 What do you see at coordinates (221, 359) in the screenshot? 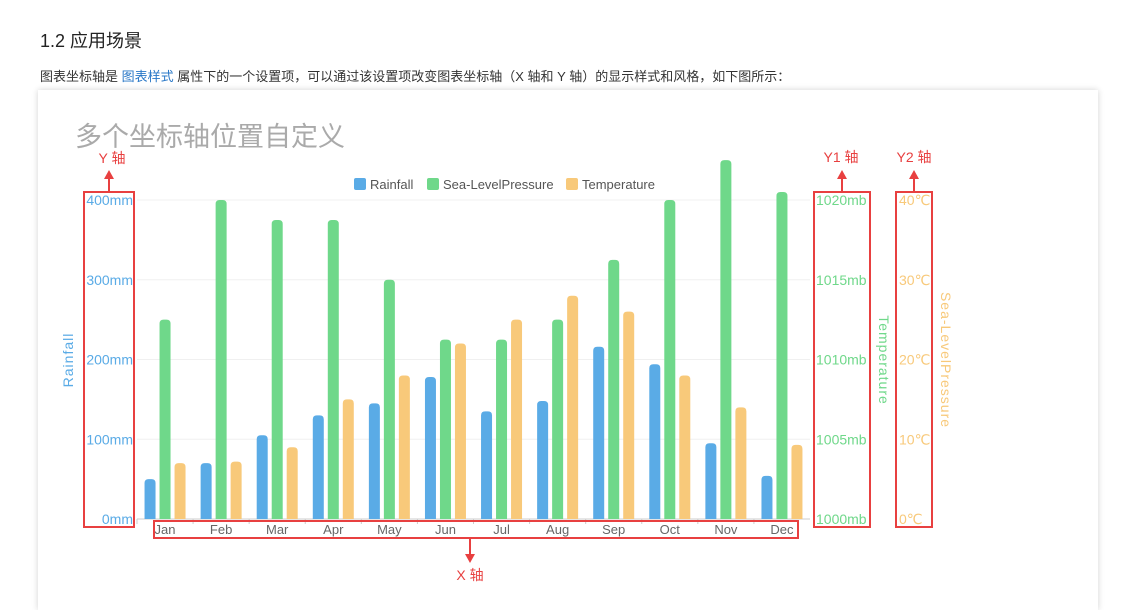
I see `bar-sea-levelpressure-feb` at bounding box center [221, 359].